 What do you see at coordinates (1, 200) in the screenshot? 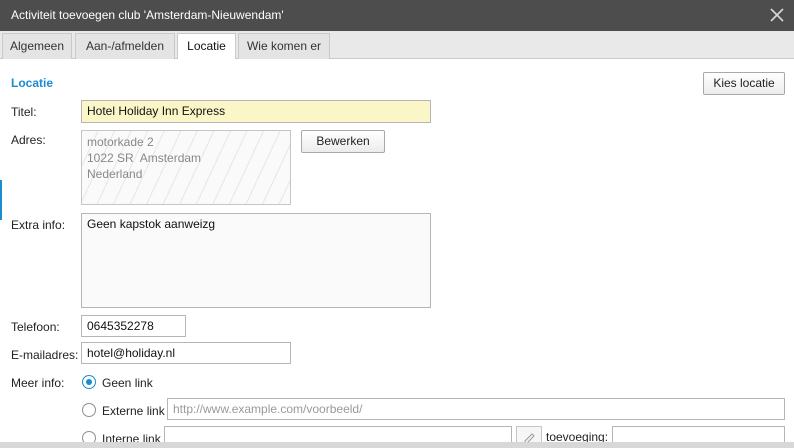
I see `left-edge-accent` at bounding box center [1, 200].